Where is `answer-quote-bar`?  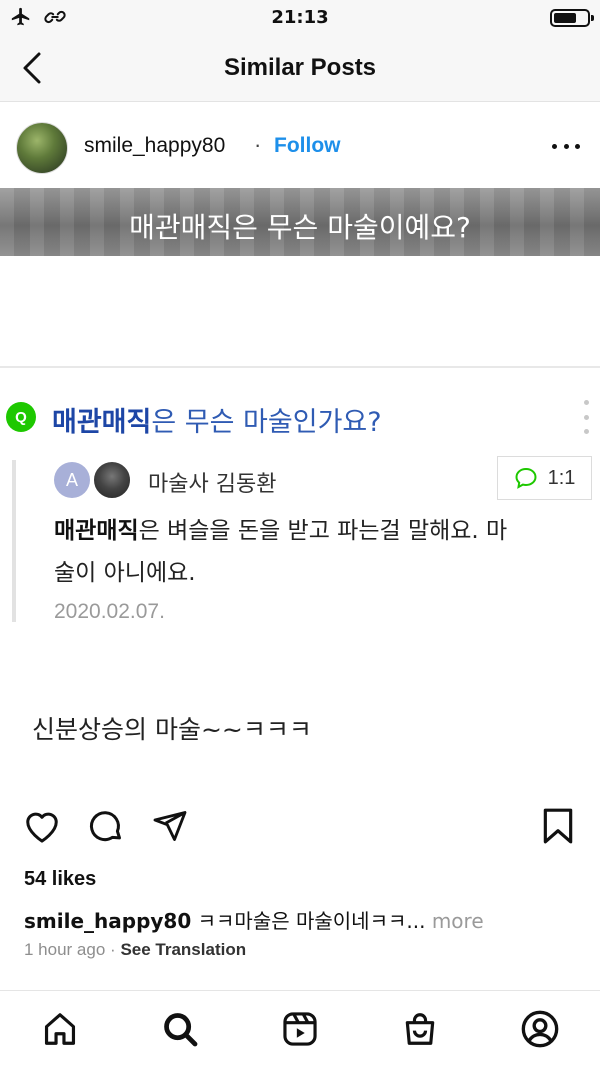 answer-quote-bar is located at coordinates (14, 541).